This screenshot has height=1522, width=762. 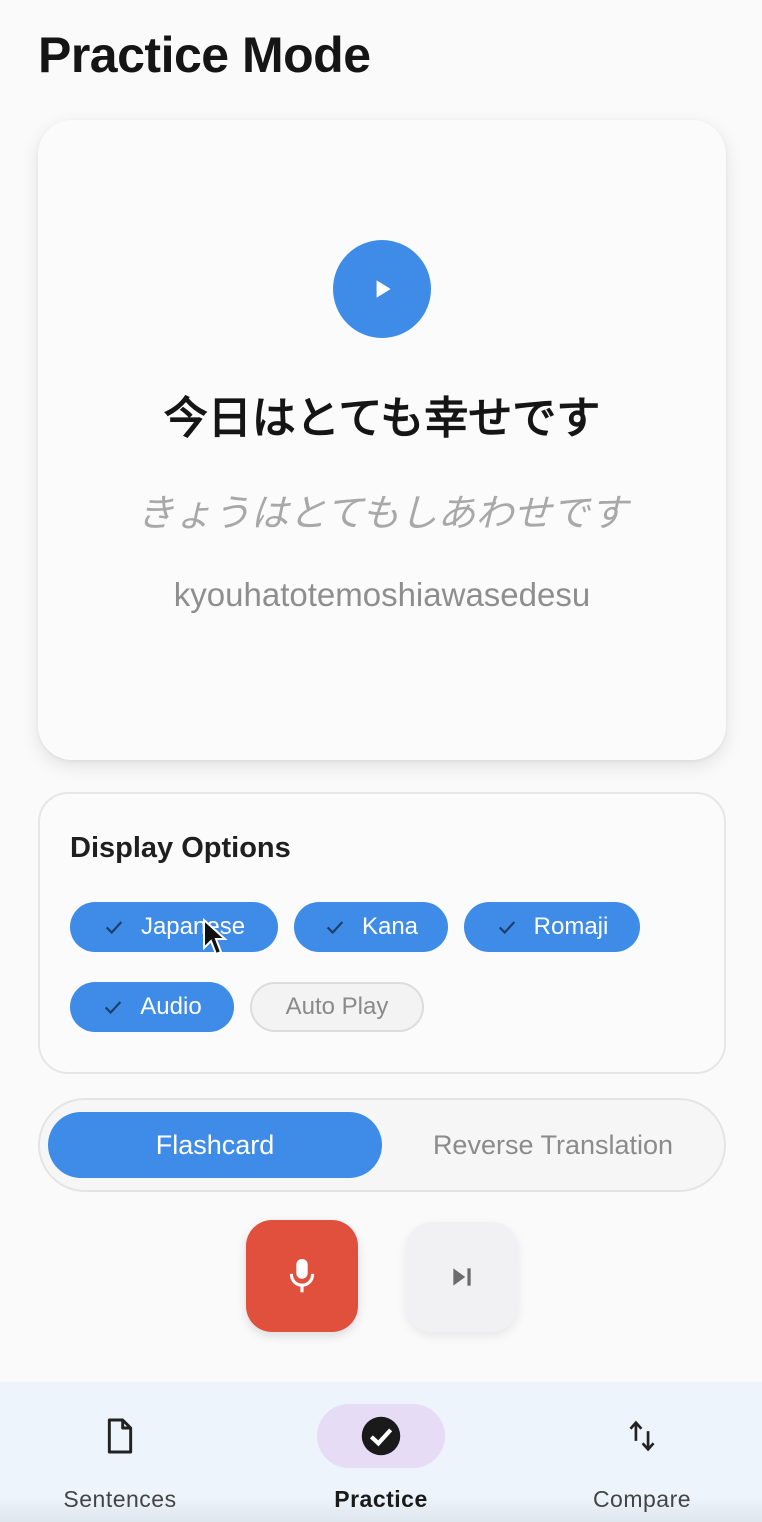 I want to click on japanese-sentence: 今日はとても幸せです, so click(x=382, y=418).